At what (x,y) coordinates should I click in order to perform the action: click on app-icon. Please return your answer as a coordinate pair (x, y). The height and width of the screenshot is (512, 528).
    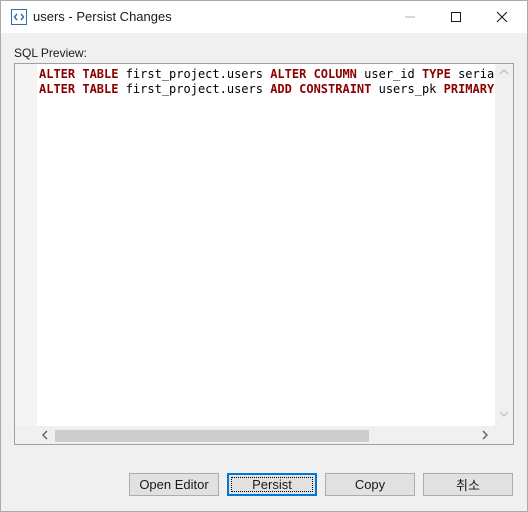
    Looking at the image, I should click on (19, 17).